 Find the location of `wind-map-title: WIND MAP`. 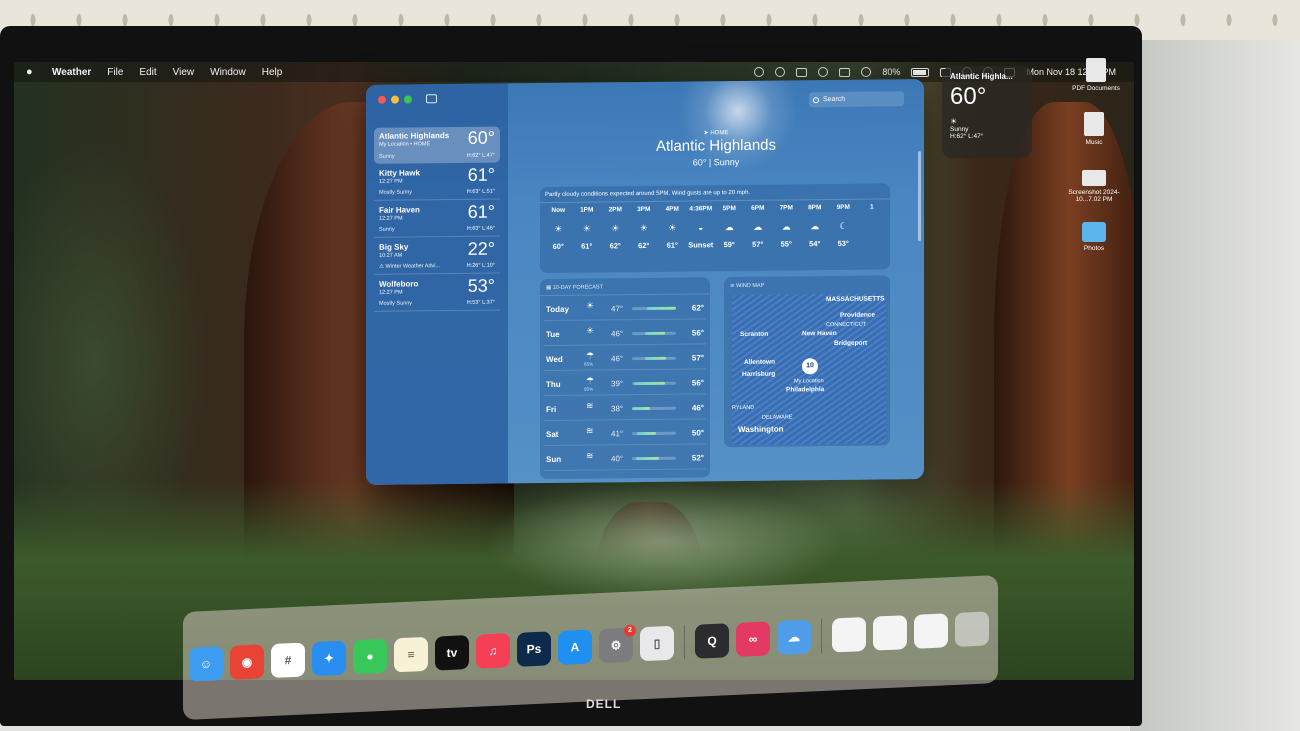

wind-map-title: WIND MAP is located at coordinates (750, 286).